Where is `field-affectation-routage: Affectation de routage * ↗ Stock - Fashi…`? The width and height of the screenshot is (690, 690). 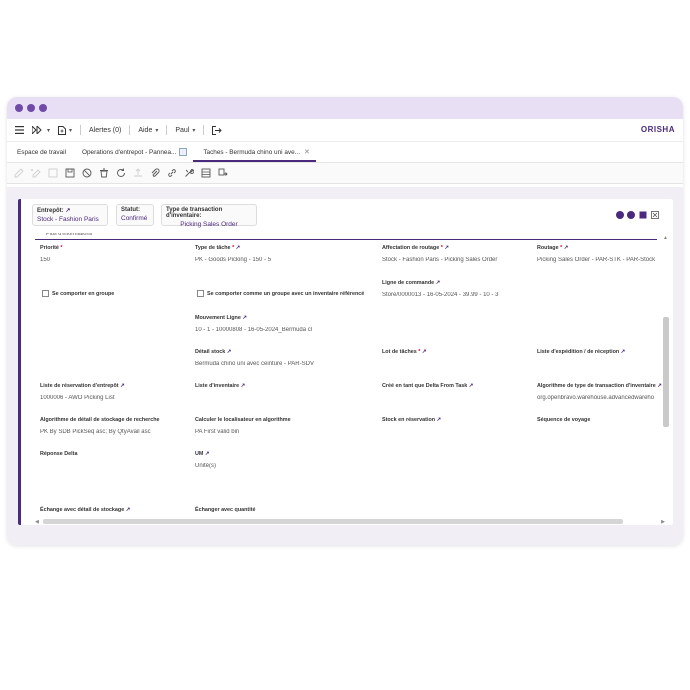 field-affectation-routage: Affectation de routage * ↗ Stock - Fashi… is located at coordinates (454, 254).